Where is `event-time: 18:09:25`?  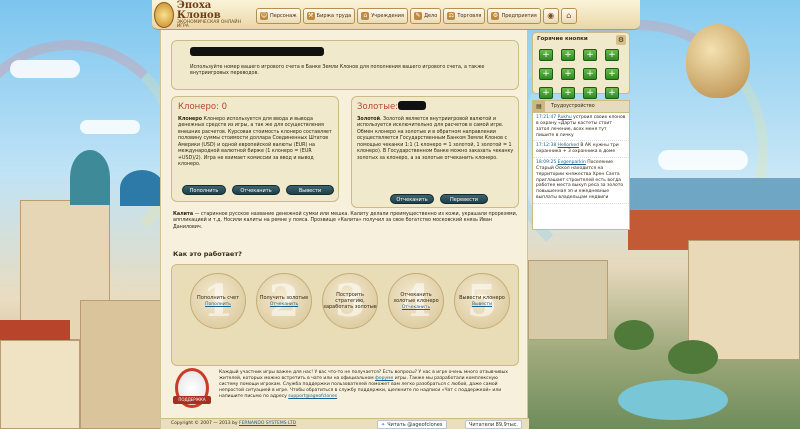 event-time: 18:09:25 is located at coordinates (546, 163).